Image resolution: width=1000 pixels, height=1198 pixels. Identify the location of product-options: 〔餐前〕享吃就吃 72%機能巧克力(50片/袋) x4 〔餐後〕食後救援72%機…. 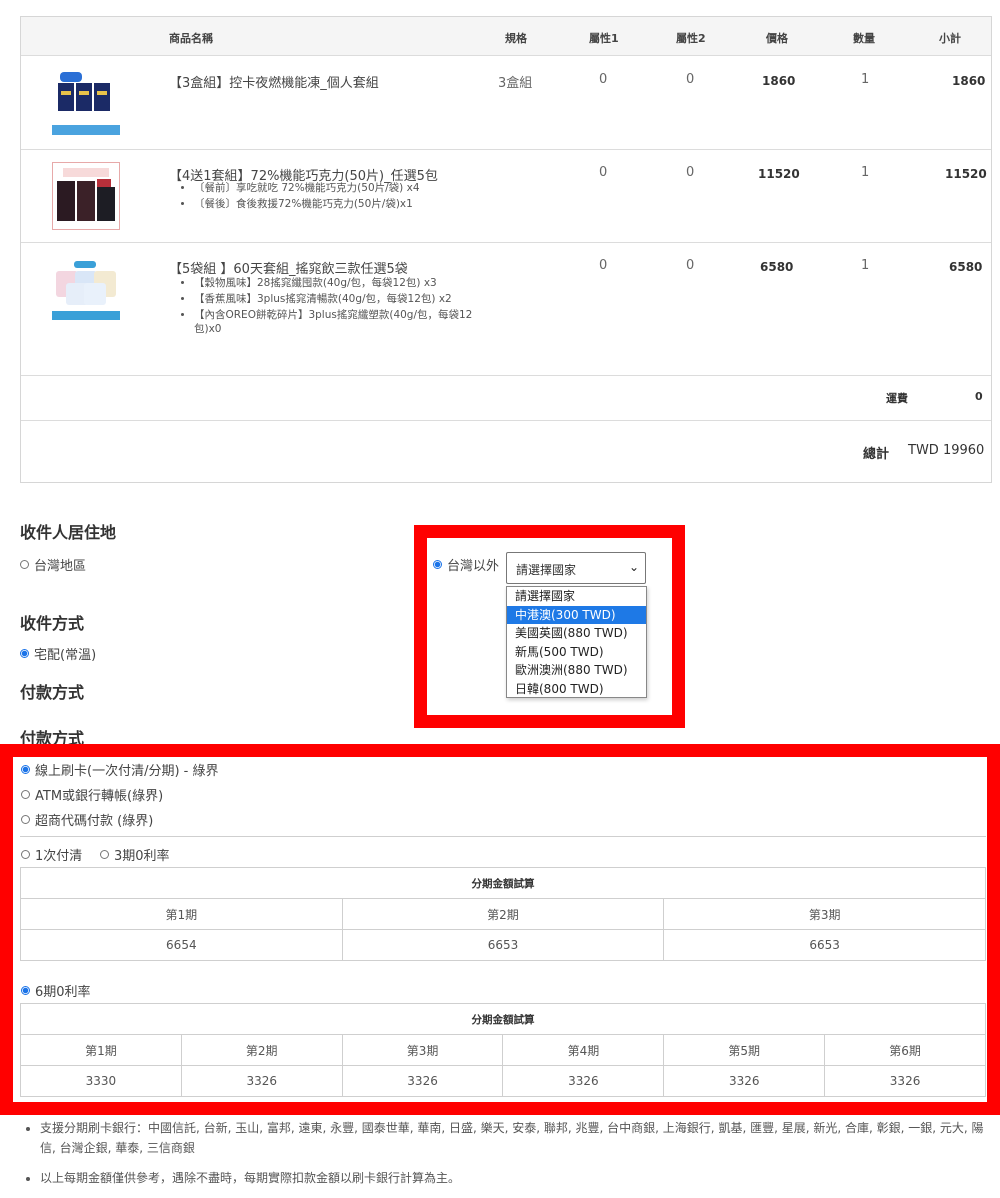
(330, 197).